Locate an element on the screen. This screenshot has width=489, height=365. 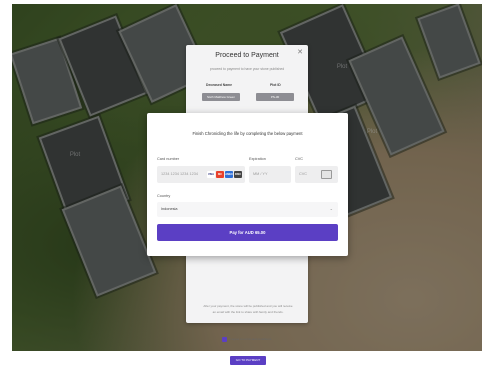
cvc-placeholder: CVC is located at coordinates (303, 174).